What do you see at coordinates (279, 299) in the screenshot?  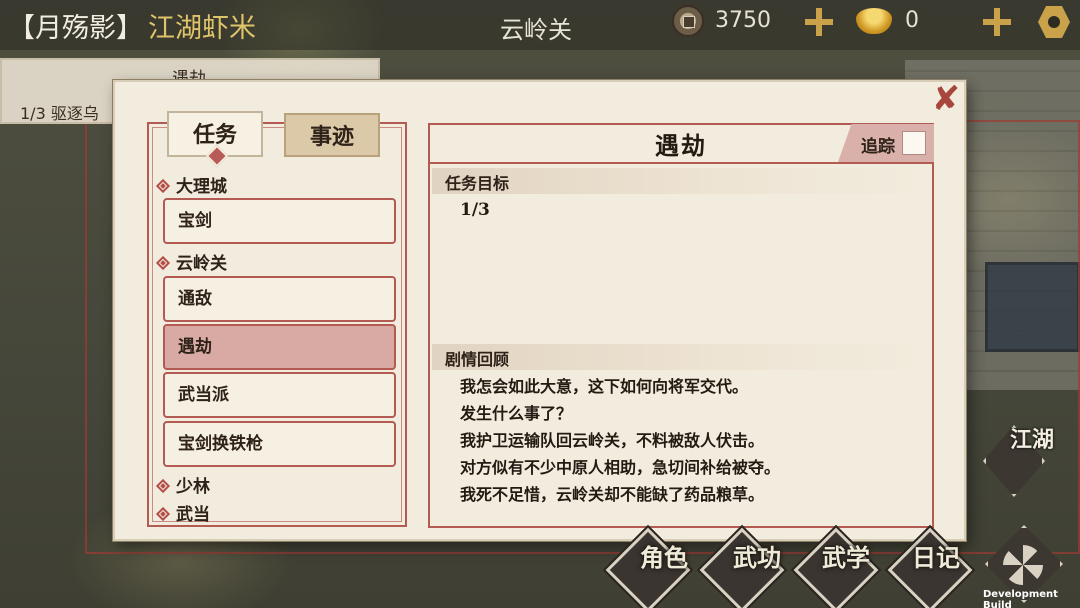 I see `quest-item-tongdi: 通敌` at bounding box center [279, 299].